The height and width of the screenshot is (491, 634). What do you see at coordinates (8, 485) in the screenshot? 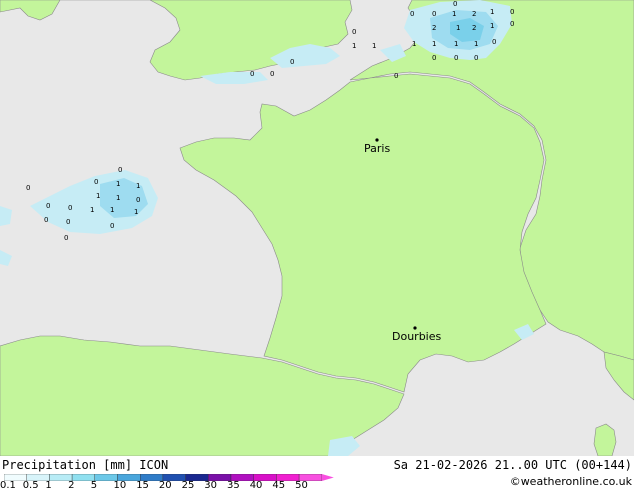
I see `scale-tick-label: 0.1` at bounding box center [8, 485].